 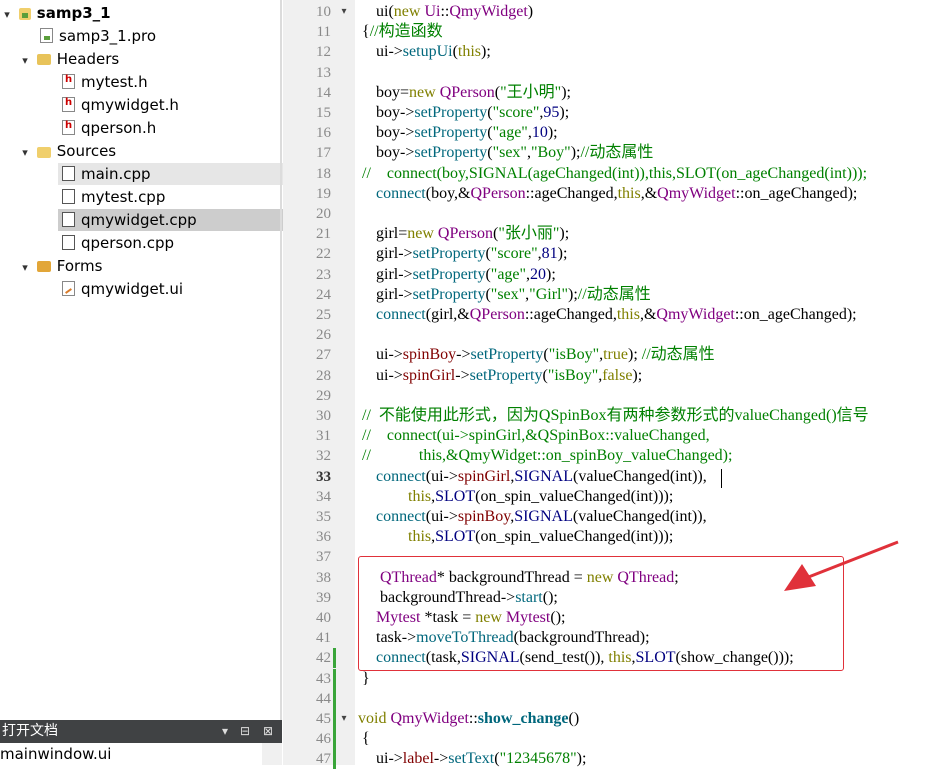 What do you see at coordinates (468, 719) in the screenshot?
I see `code-line: void QmyWidget::show_change()` at bounding box center [468, 719].